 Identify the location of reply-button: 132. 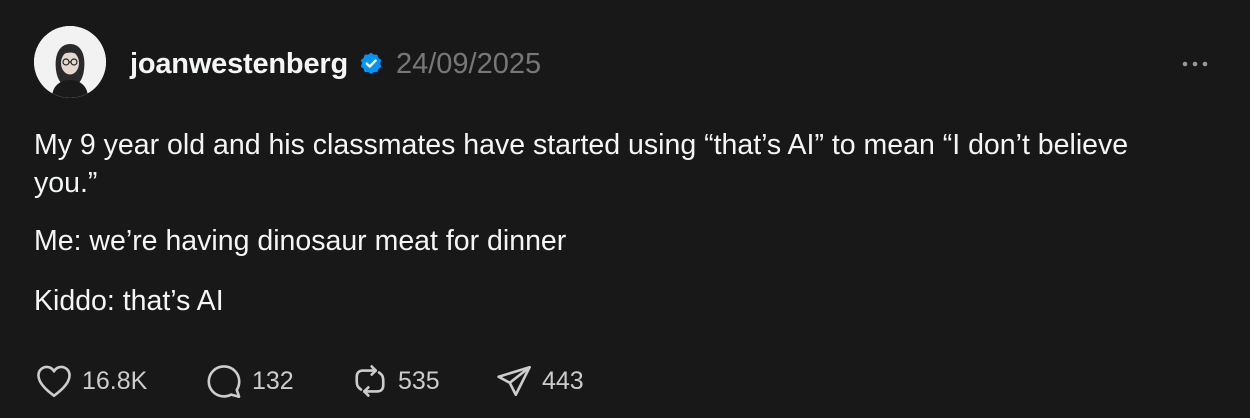
(277, 381).